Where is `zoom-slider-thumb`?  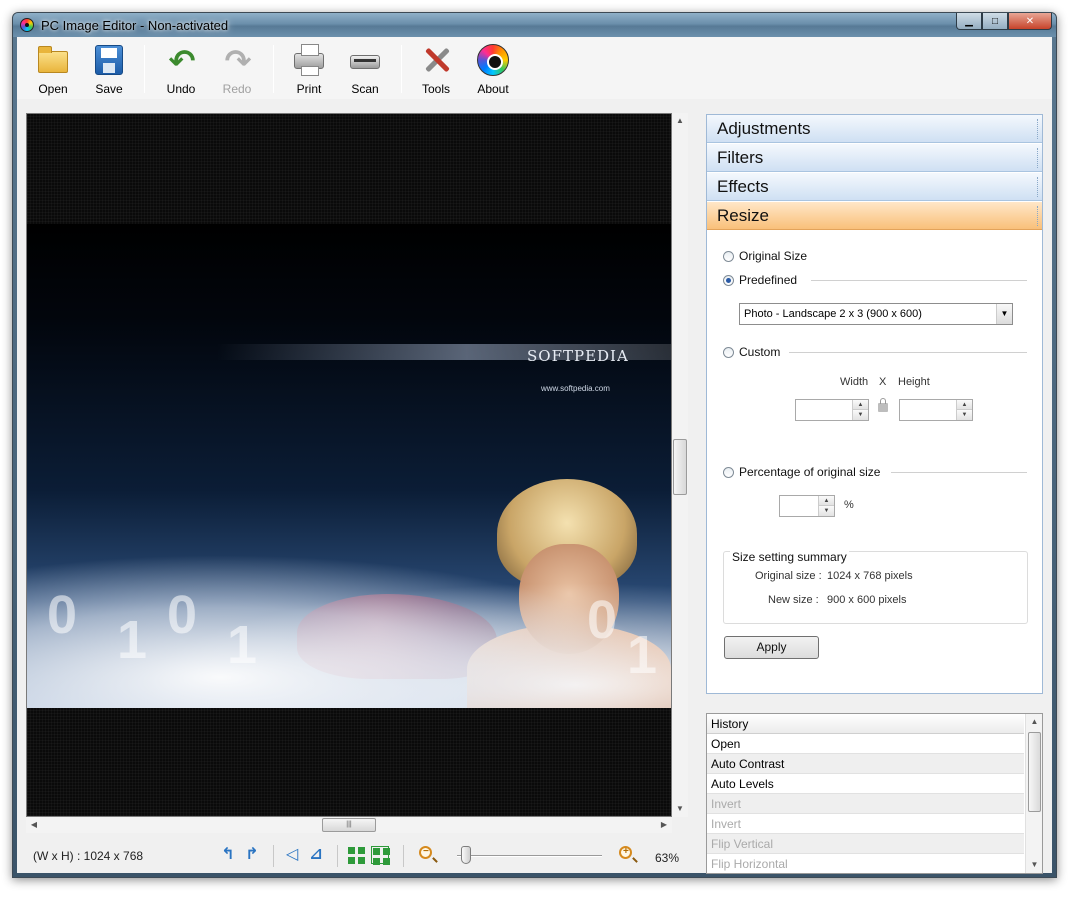
zoom-slider-thumb is located at coordinates (466, 855).